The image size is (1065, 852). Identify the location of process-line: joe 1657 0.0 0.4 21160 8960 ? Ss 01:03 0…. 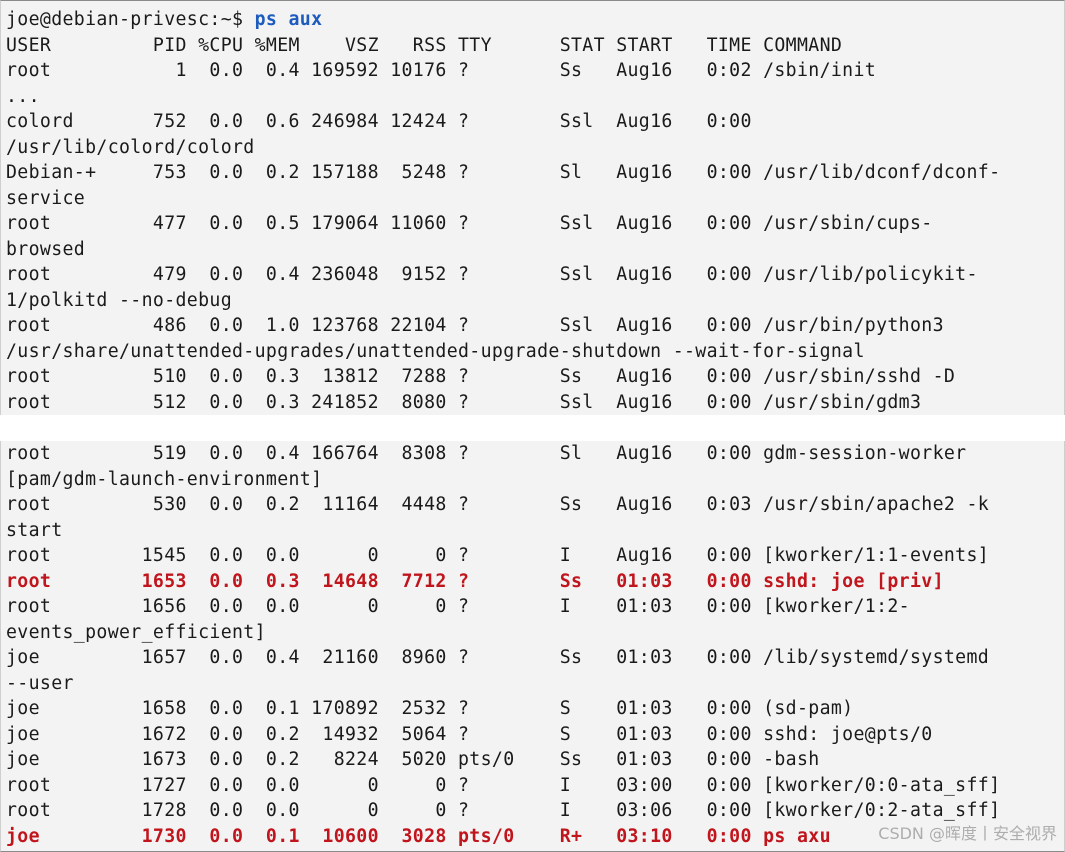
(498, 657).